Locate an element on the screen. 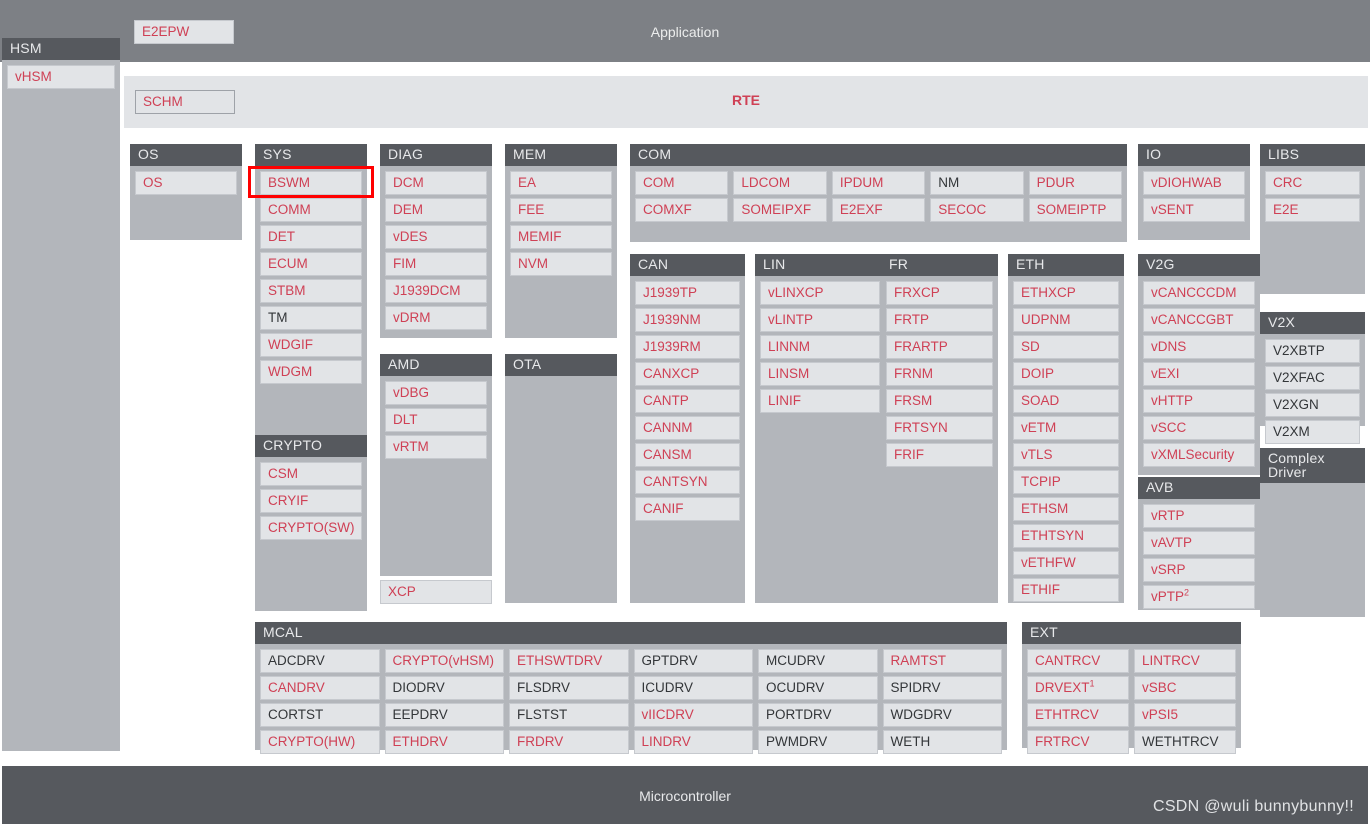  module-v2xbtp: V2XBTP is located at coordinates (1312, 351).